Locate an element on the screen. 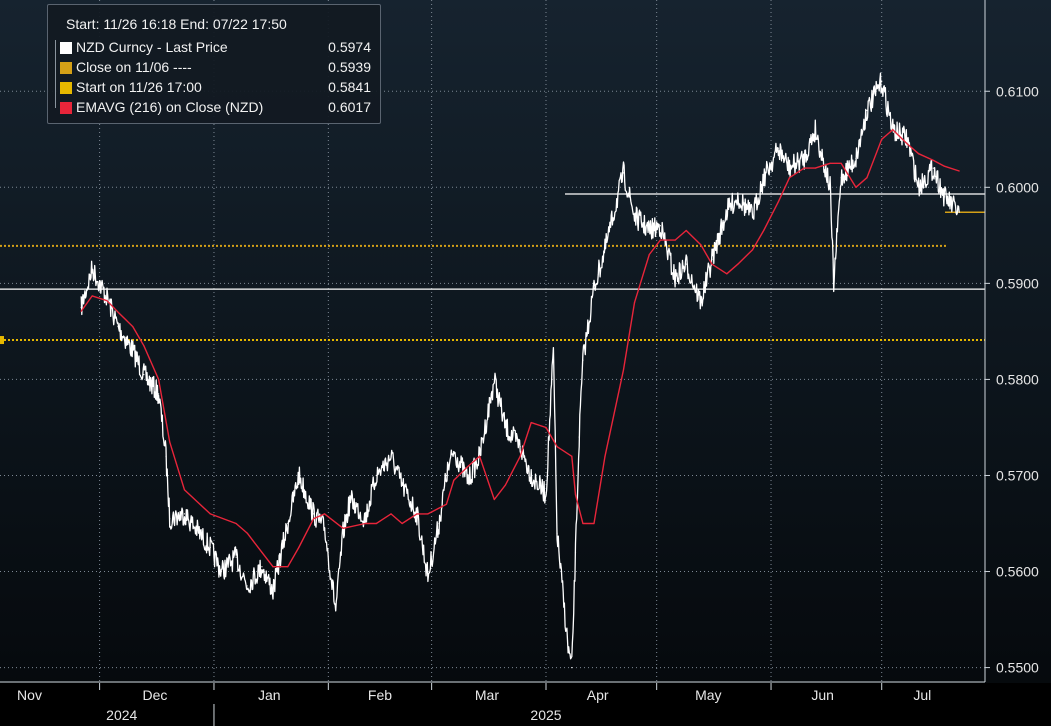  start-marker is located at coordinates (2, 340).